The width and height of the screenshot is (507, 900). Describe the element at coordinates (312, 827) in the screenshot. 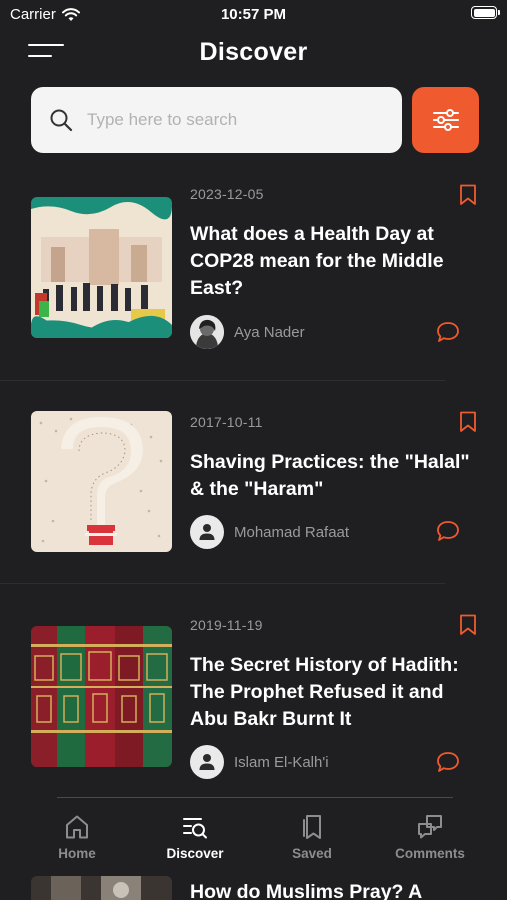

I see `saved-icon` at that location.